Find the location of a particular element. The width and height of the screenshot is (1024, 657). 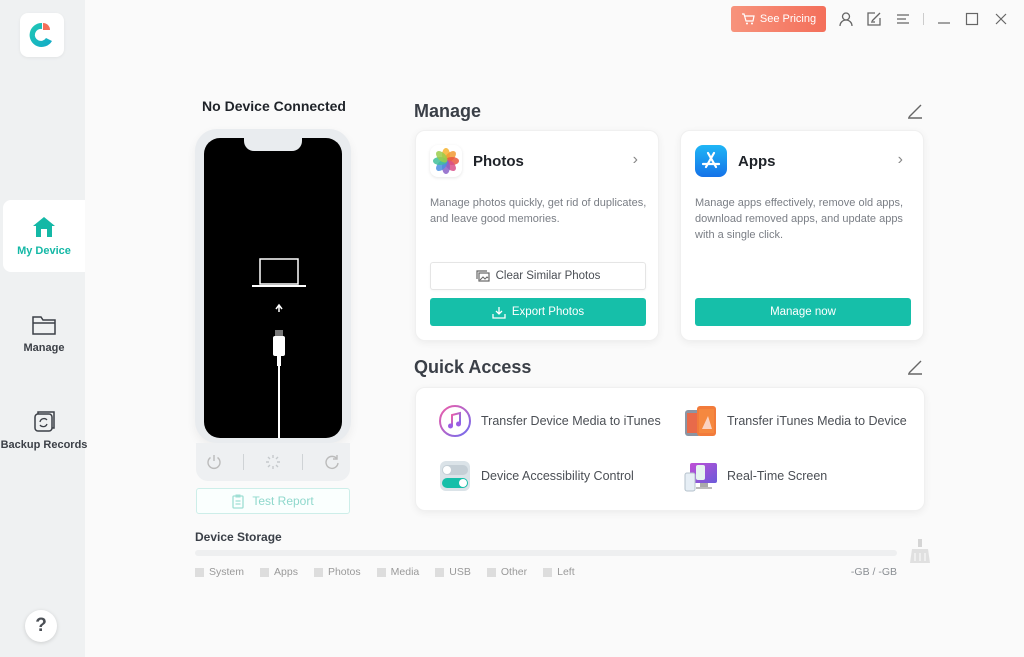

device-storage-title: Device Storage is located at coordinates (238, 537).